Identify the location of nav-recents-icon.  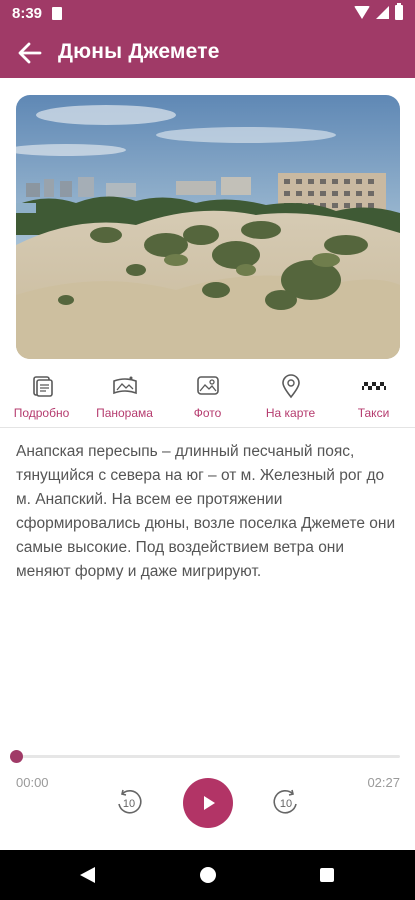
(327, 875).